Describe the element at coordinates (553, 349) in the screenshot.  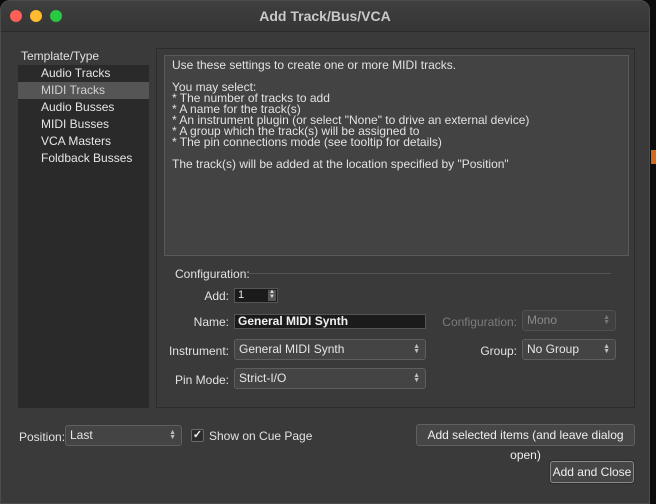
I see `group-value: No Group` at that location.